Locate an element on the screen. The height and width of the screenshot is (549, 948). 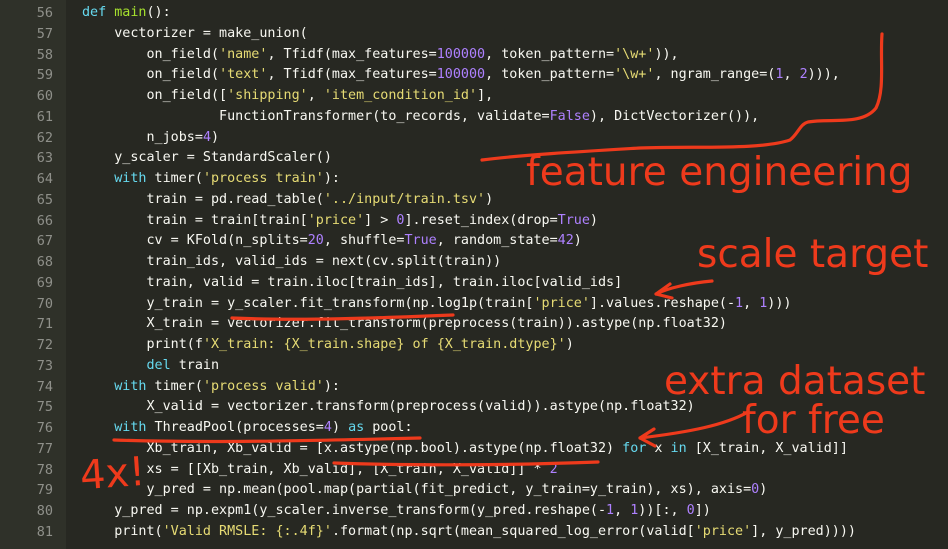
code-token: 'process valid' is located at coordinates (263, 386).